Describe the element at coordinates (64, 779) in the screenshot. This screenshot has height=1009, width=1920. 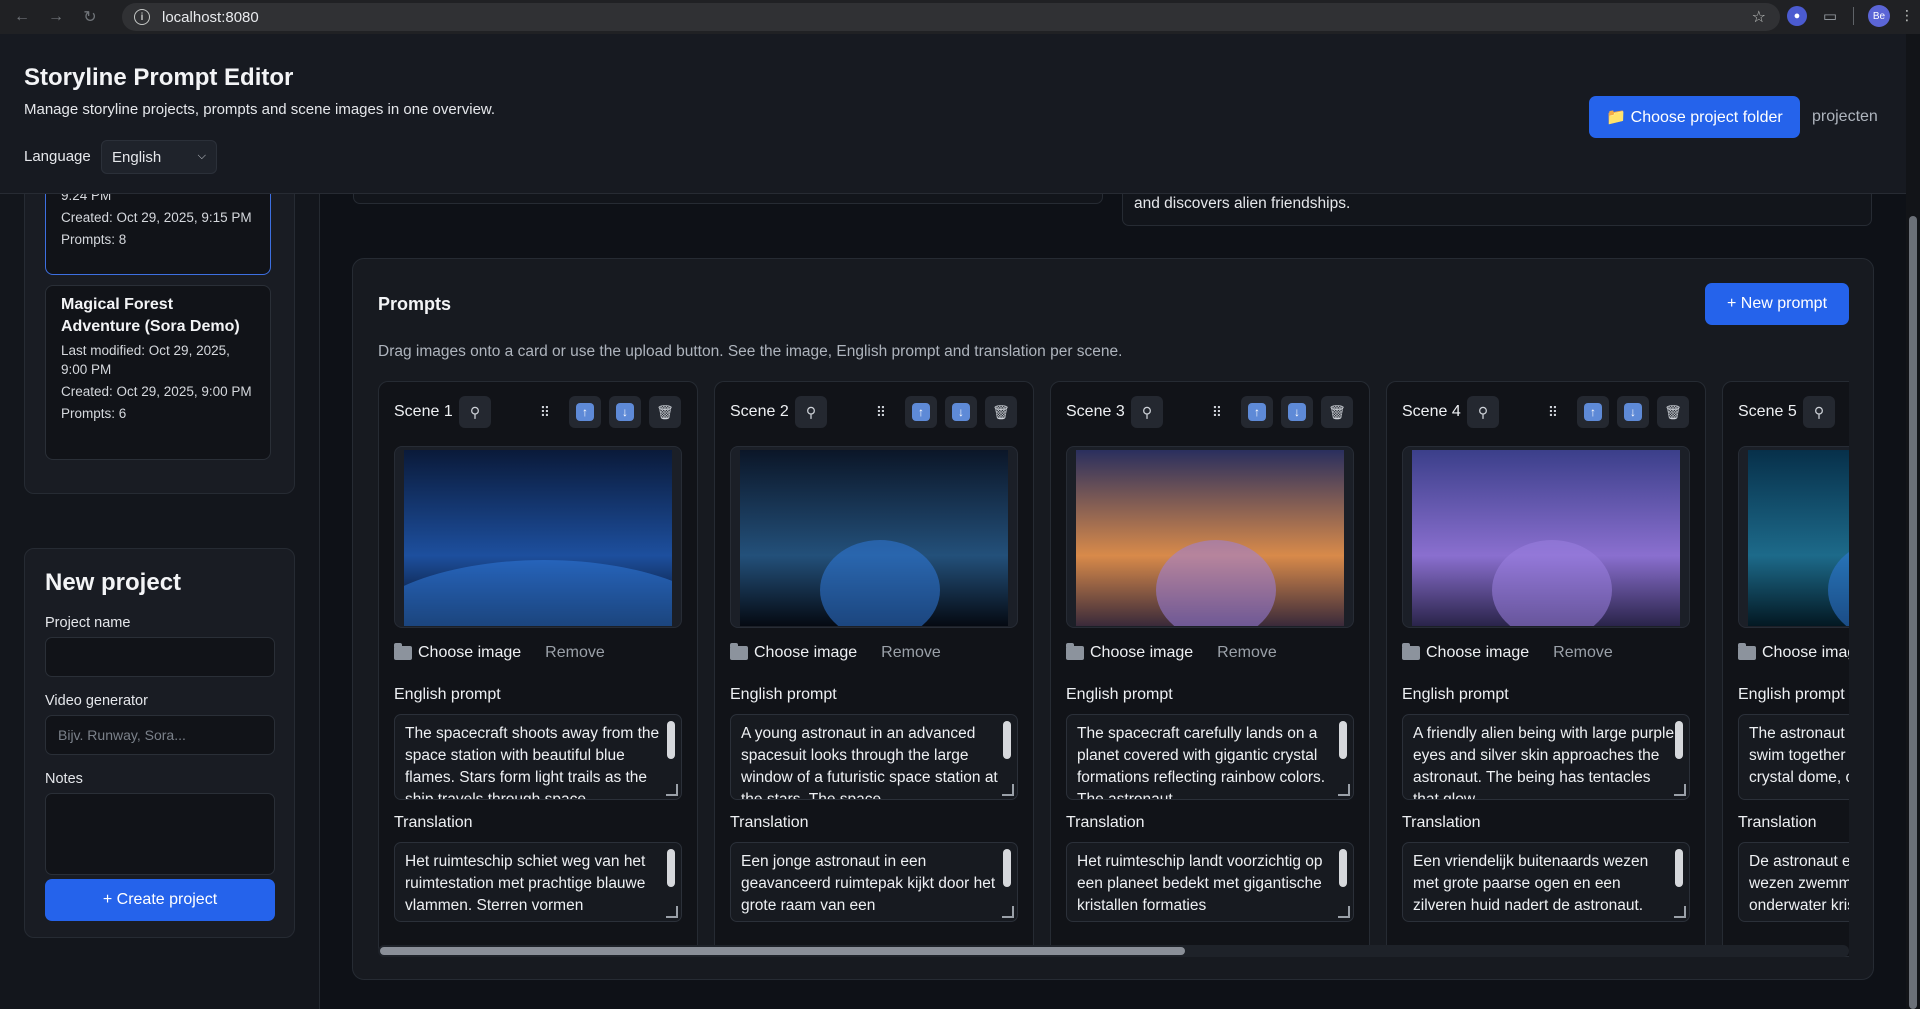
I see `notes-label: Notes` at that location.